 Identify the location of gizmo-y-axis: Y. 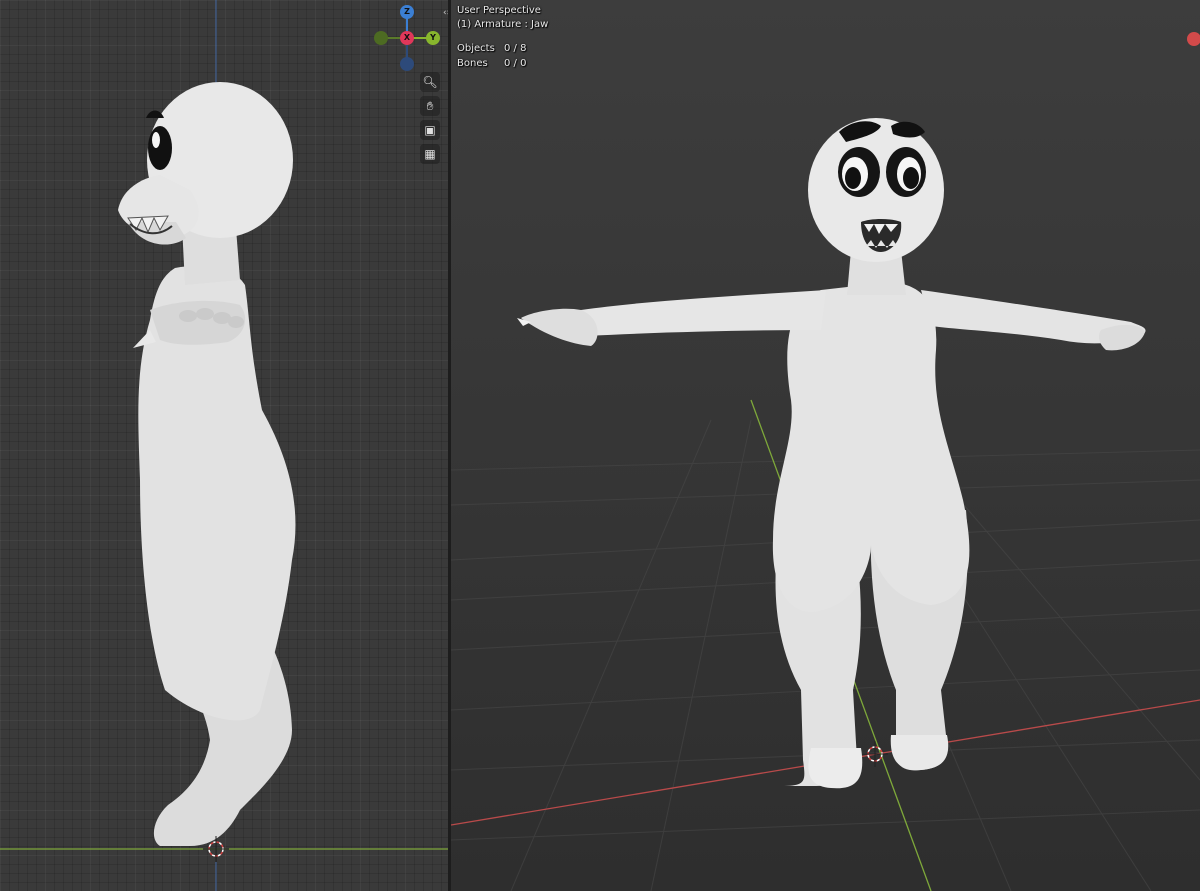
(433, 38).